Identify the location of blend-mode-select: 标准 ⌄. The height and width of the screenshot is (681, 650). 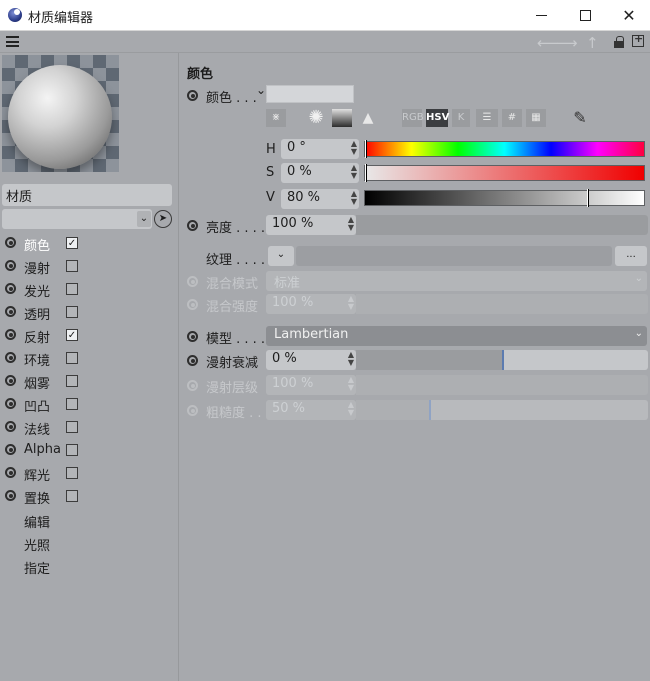
(456, 281).